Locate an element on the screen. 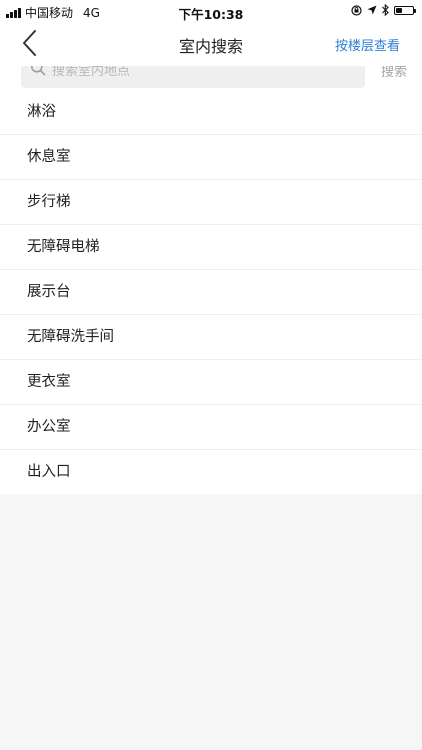 Image resolution: width=422 pixels, height=750 pixels. list-item: 展示台 is located at coordinates (211, 292).